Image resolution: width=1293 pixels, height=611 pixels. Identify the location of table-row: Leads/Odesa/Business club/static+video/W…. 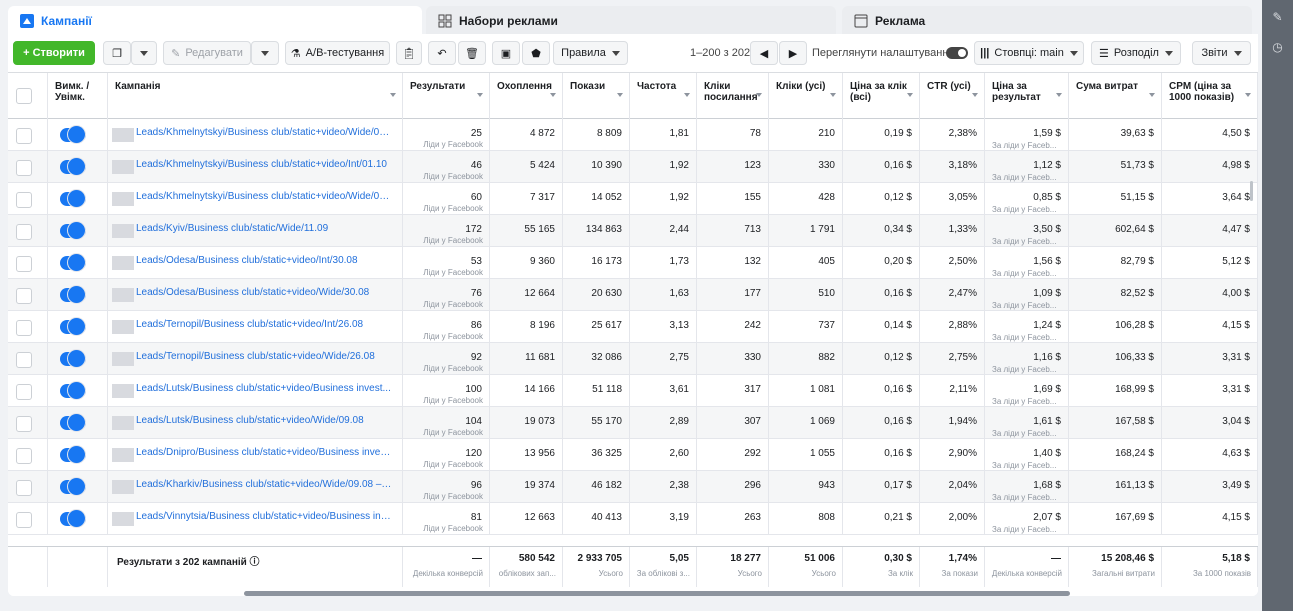
(633, 295).